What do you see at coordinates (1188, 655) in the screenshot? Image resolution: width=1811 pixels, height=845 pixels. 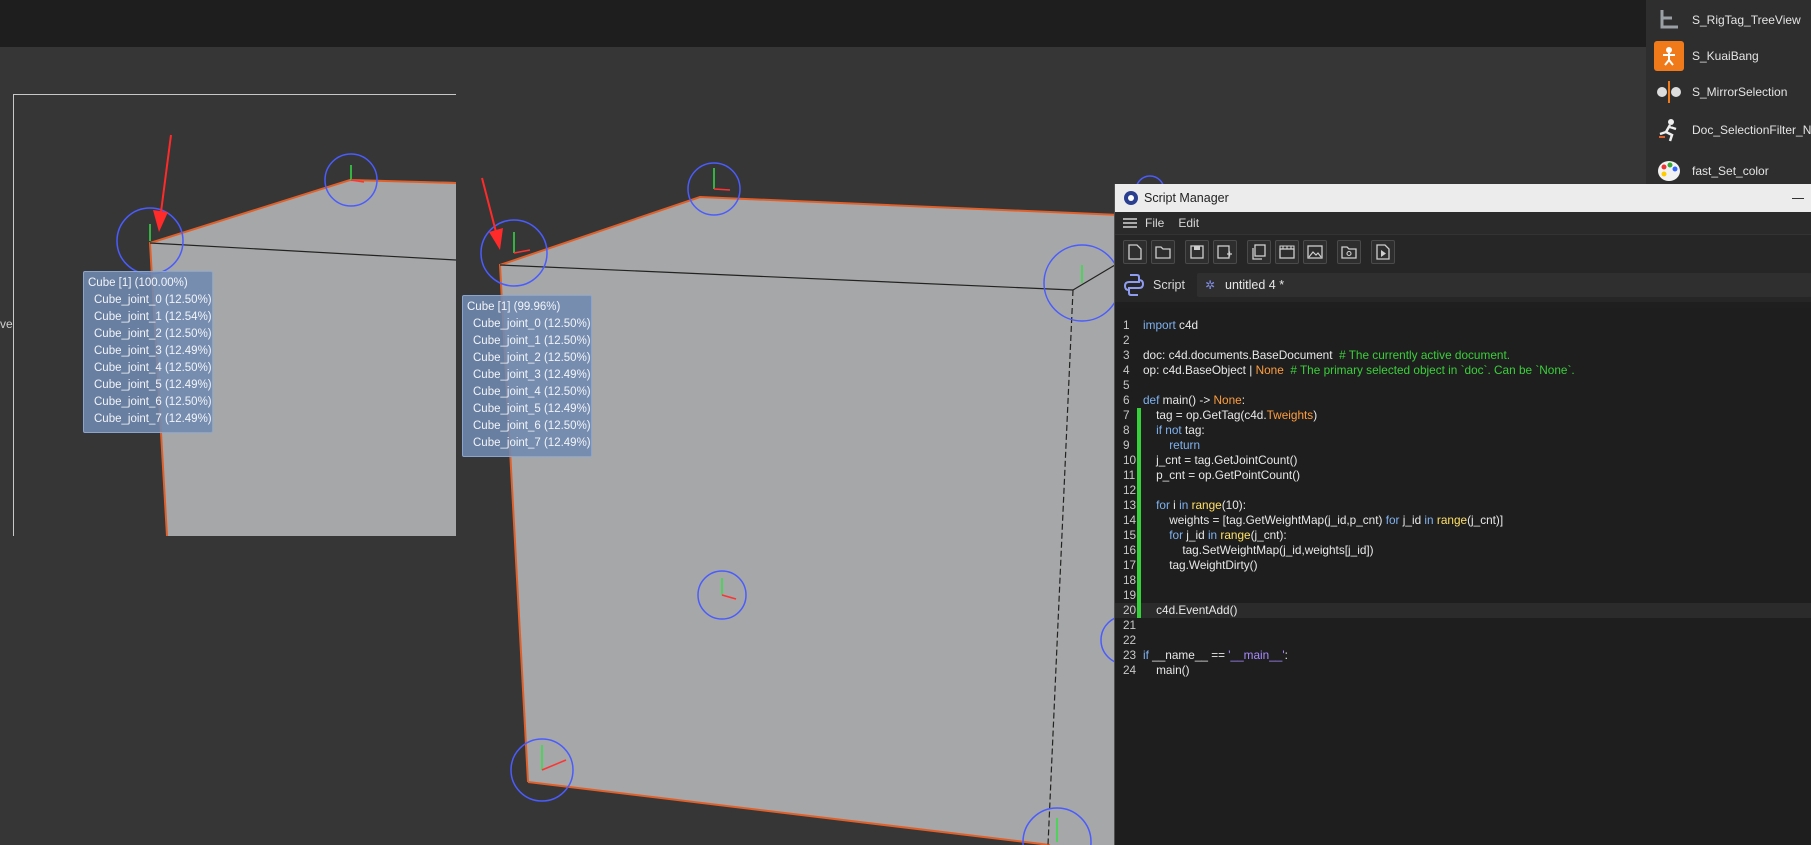 I see `code-token: __name__ ==` at bounding box center [1188, 655].